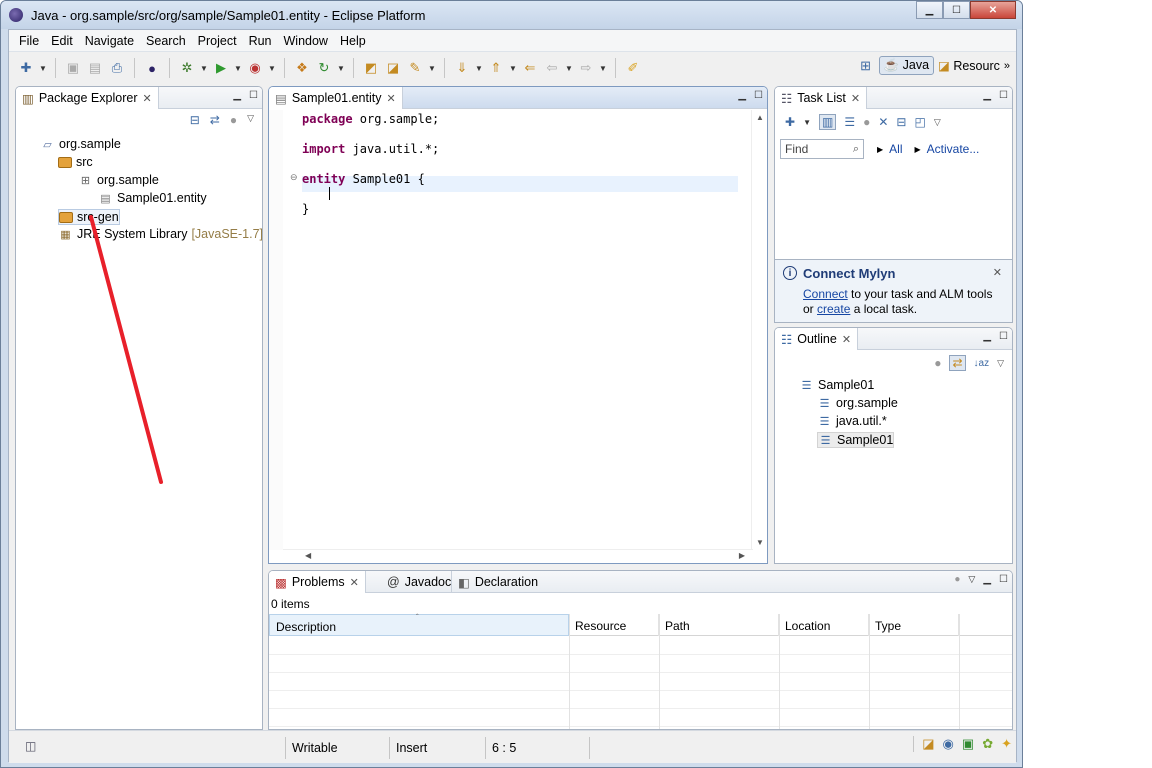  I want to click on menu-project: Project, so click(217, 41).